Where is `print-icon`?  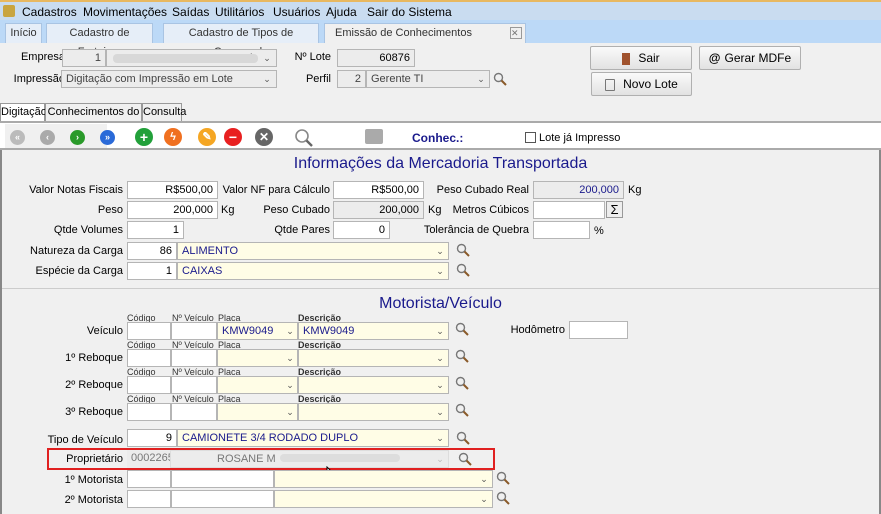
print-icon is located at coordinates (374, 136).